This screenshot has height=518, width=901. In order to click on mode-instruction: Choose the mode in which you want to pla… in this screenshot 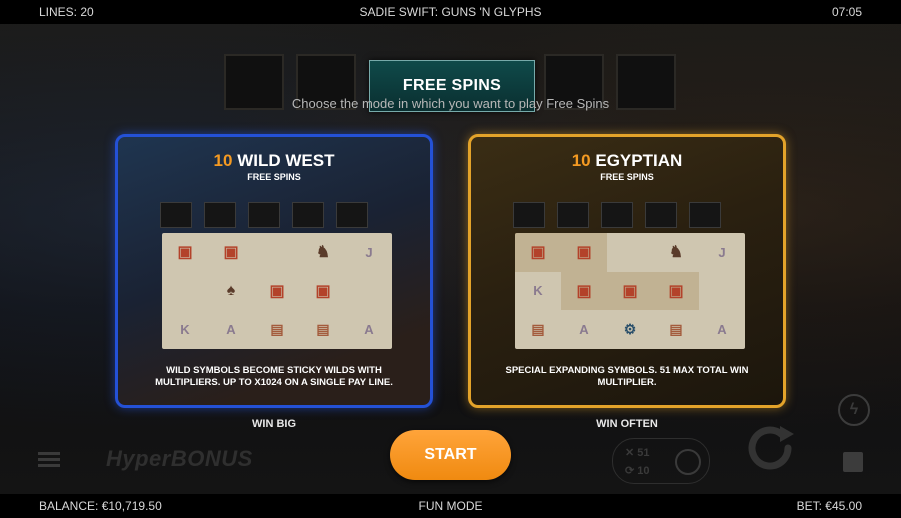, I will do `click(450, 103)`.